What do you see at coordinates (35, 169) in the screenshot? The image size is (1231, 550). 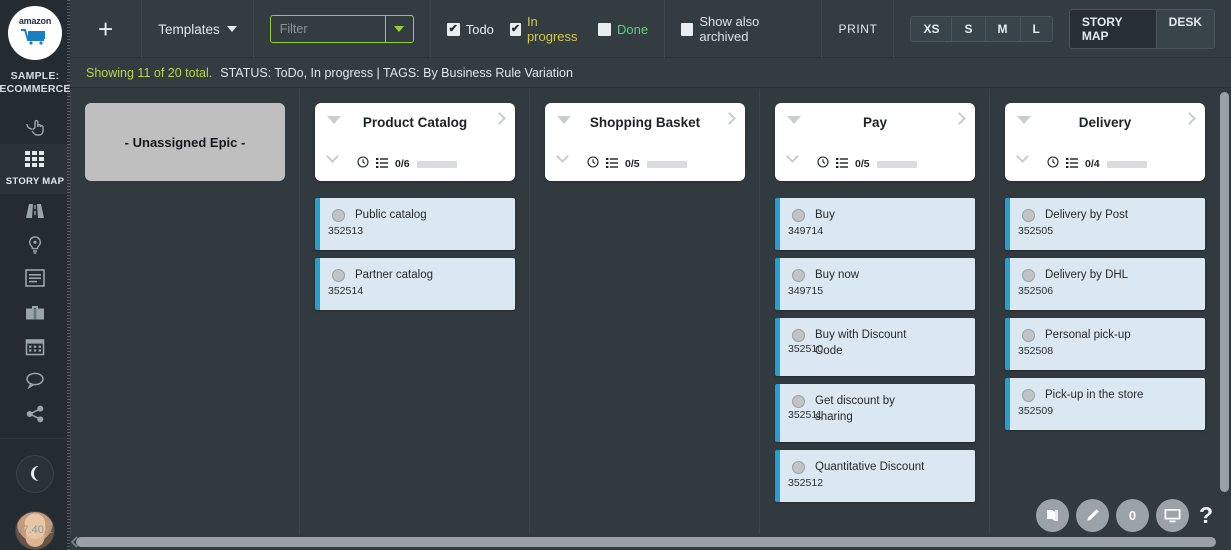 I see `sidebar-item-story-map: STORY MAP` at bounding box center [35, 169].